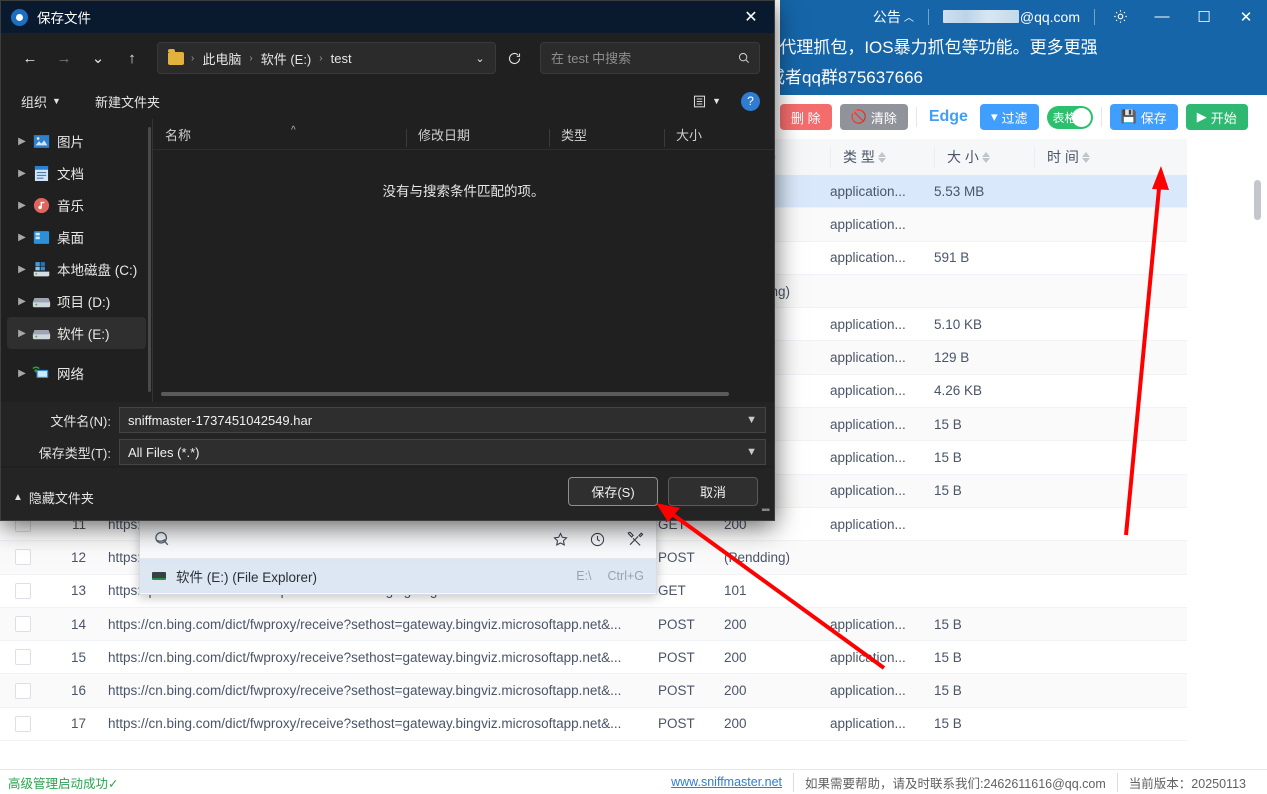  What do you see at coordinates (76, 269) in the screenshot?
I see `tree-item-4: ▶ 本地磁盘 (C:)` at bounding box center [76, 269].